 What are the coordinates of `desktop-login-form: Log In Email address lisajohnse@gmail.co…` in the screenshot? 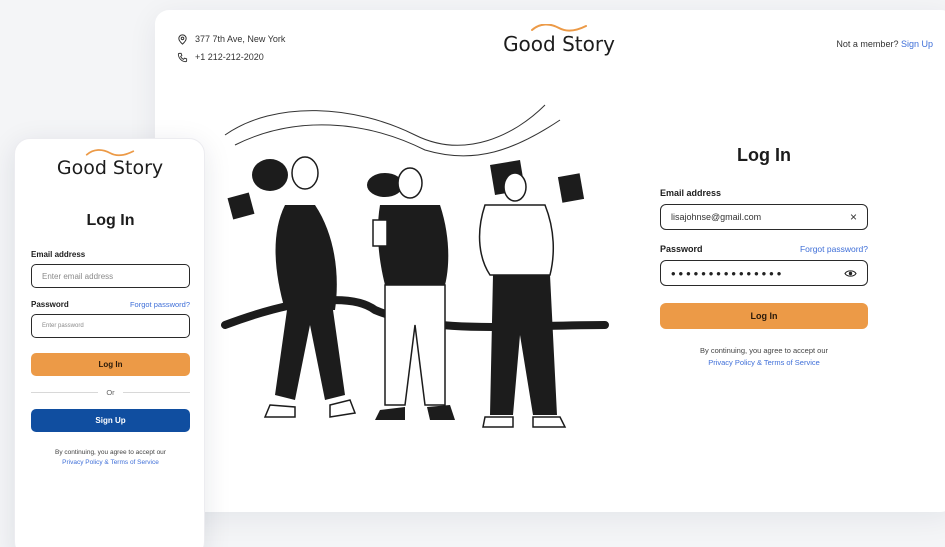 It's located at (764, 257).